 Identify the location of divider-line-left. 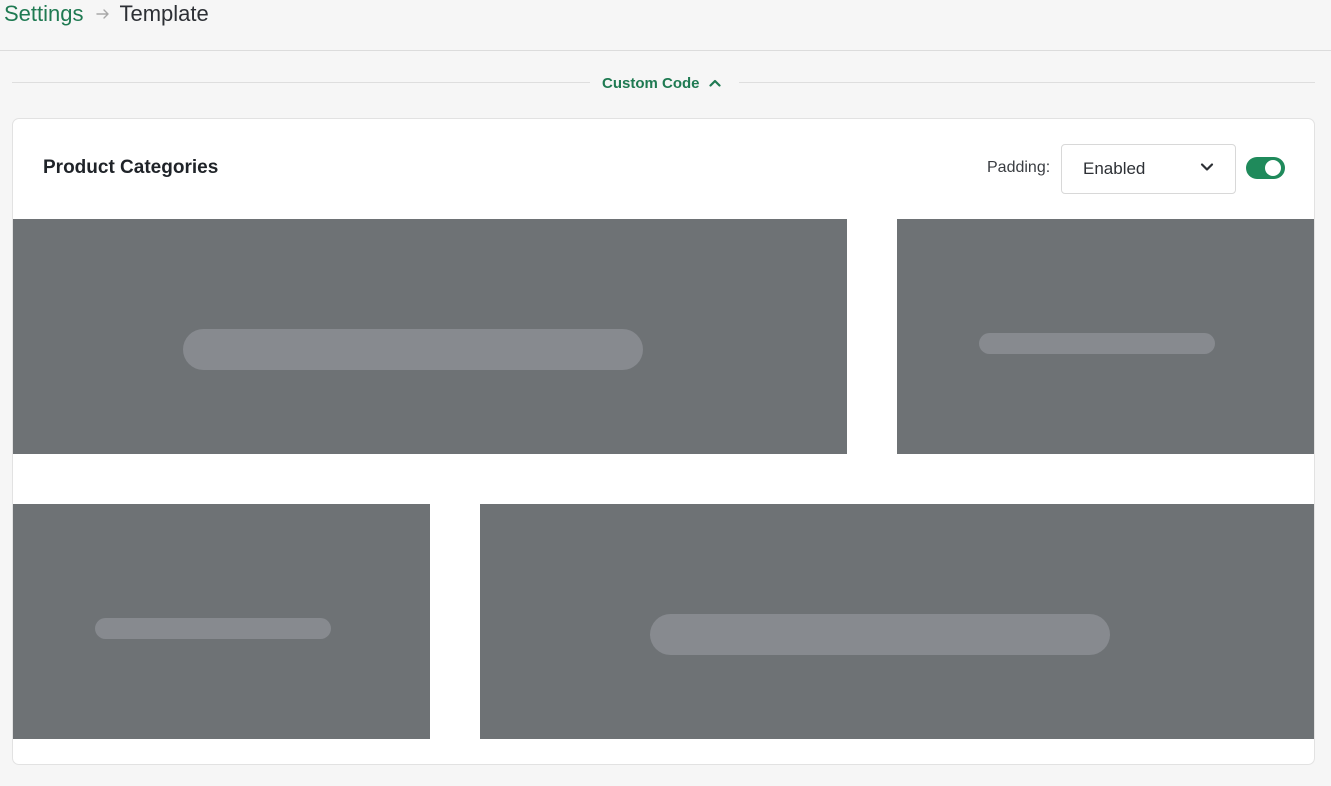
(301, 82).